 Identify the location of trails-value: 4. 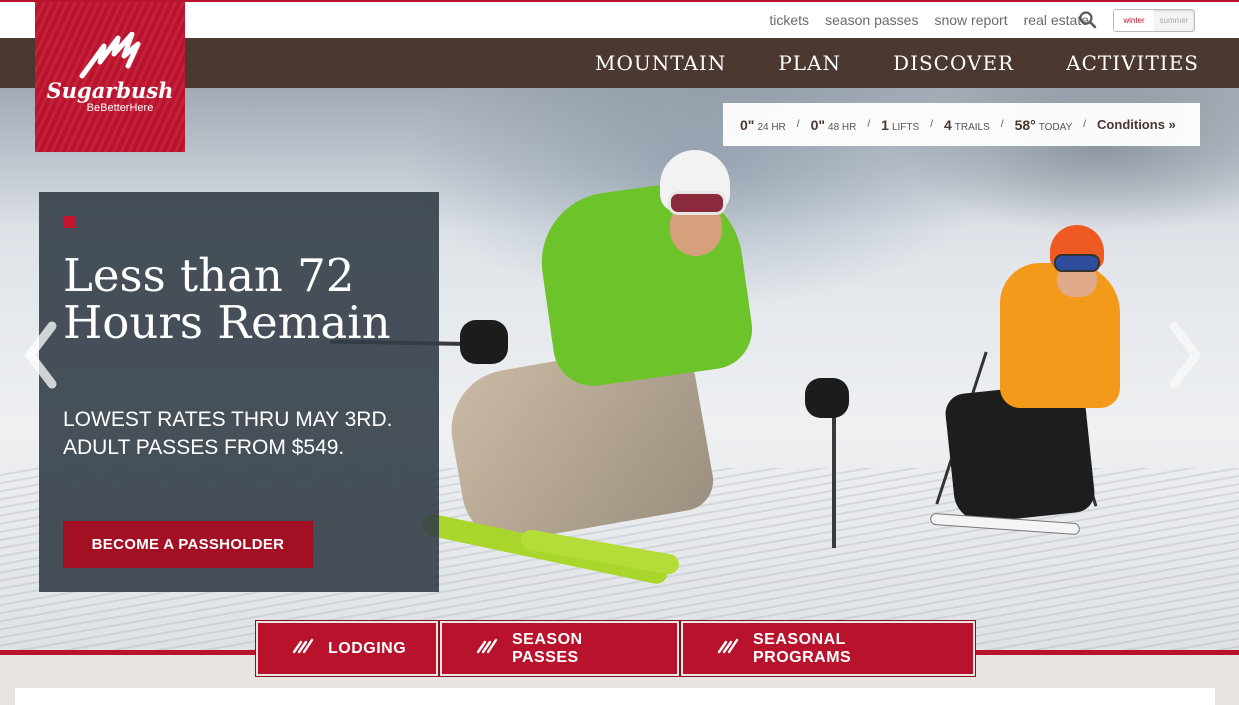
(947, 124).